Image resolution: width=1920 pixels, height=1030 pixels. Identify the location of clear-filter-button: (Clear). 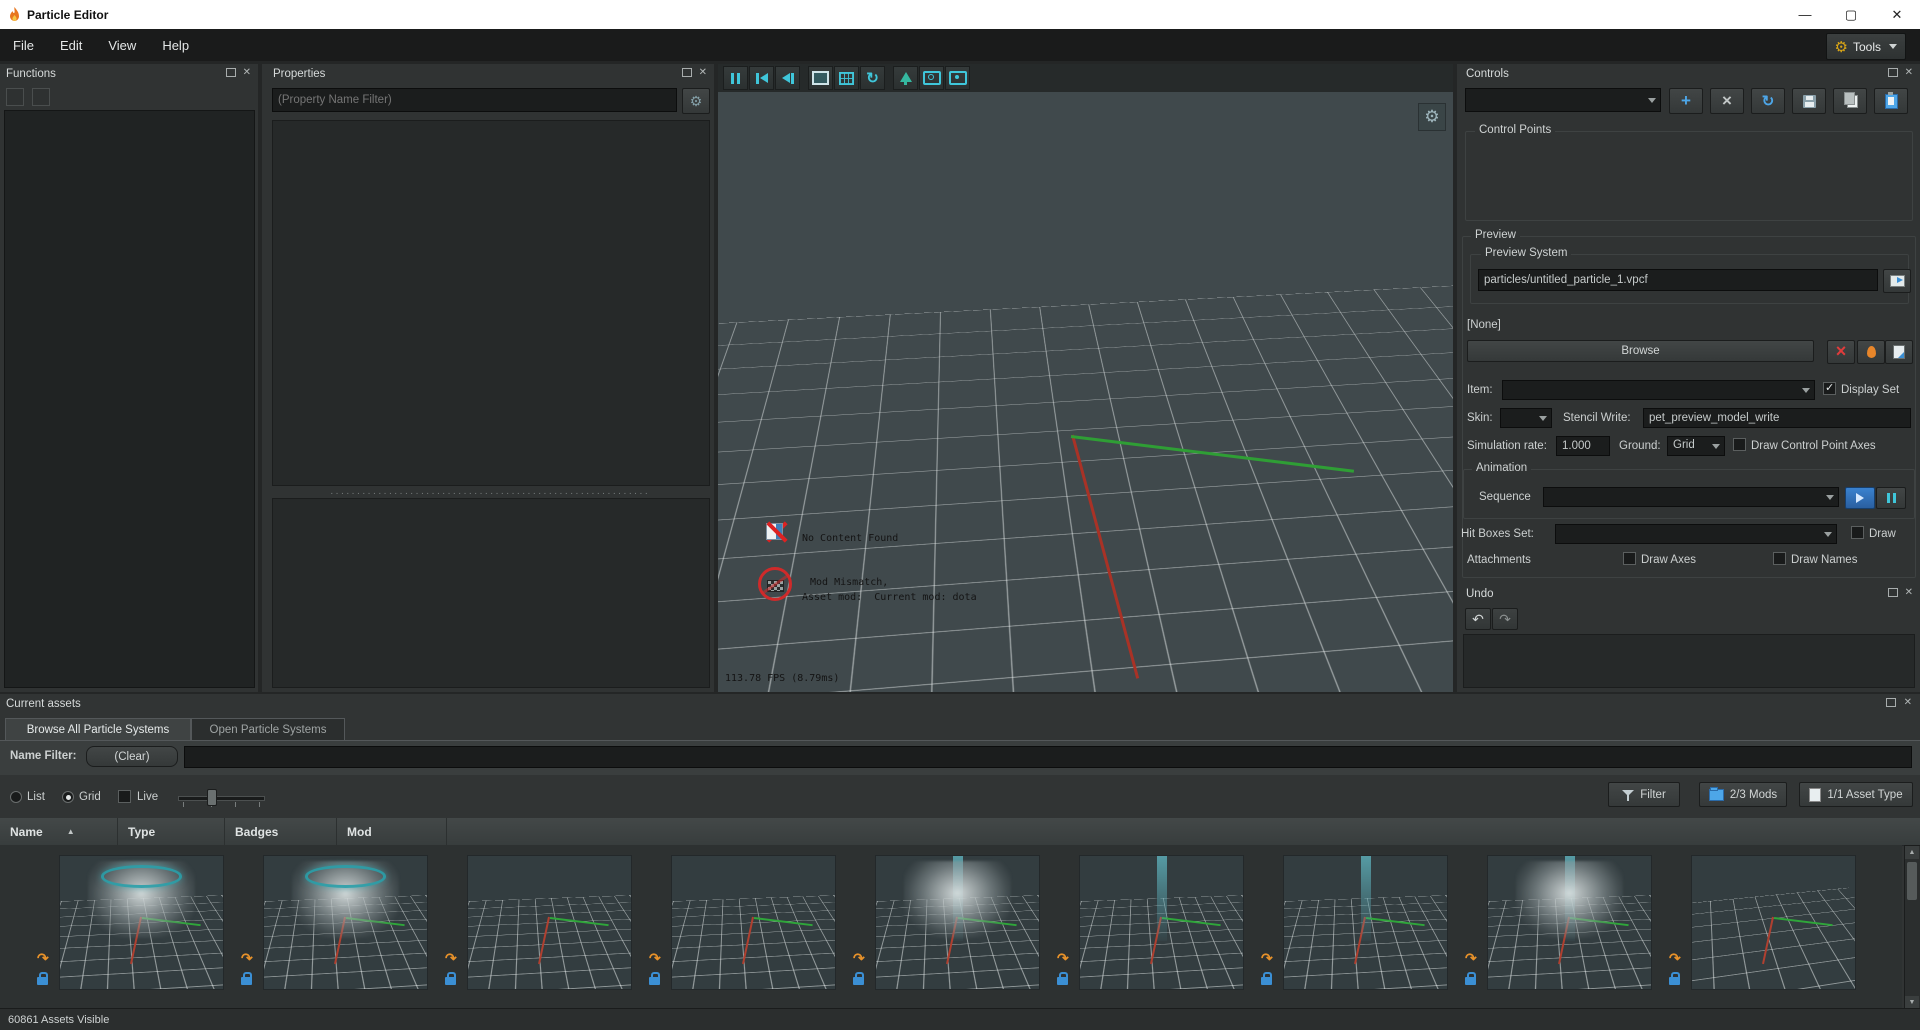
(132, 756).